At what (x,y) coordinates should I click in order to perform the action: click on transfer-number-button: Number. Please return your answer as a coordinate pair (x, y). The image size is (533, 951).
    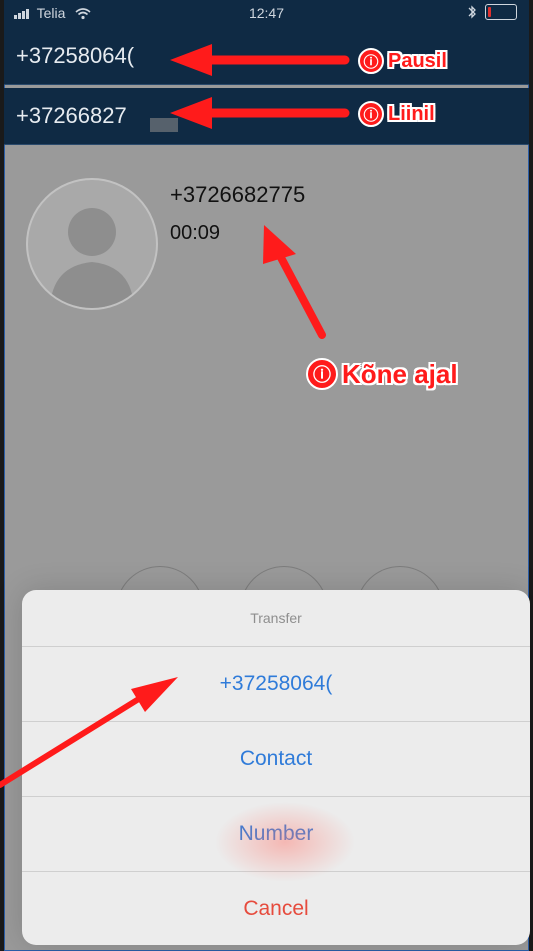
    Looking at the image, I should click on (276, 834).